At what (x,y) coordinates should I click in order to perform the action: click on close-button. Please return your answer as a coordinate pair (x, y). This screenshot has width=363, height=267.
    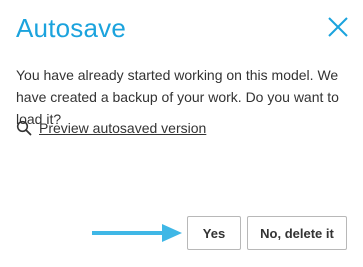
    Looking at the image, I should click on (338, 27).